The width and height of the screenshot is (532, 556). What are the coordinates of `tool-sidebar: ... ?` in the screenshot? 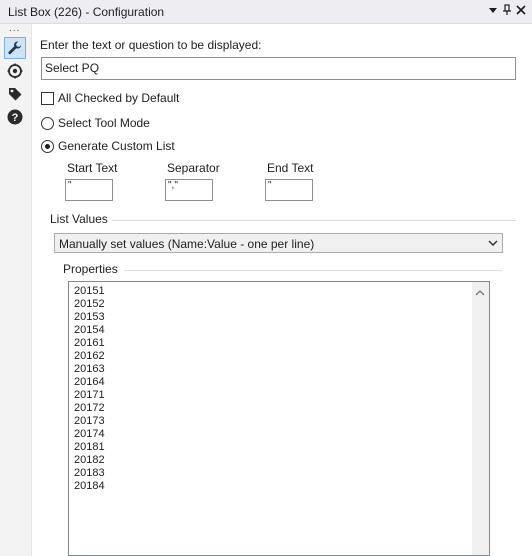 It's located at (16, 290).